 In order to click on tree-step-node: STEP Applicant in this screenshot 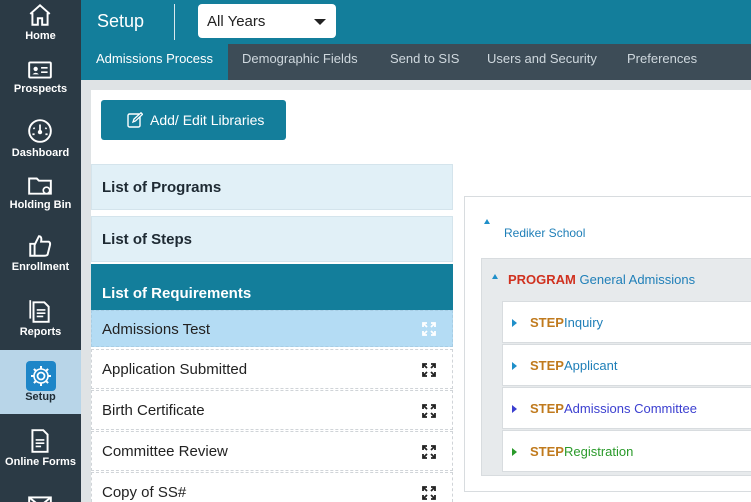, I will do `click(626, 365)`.